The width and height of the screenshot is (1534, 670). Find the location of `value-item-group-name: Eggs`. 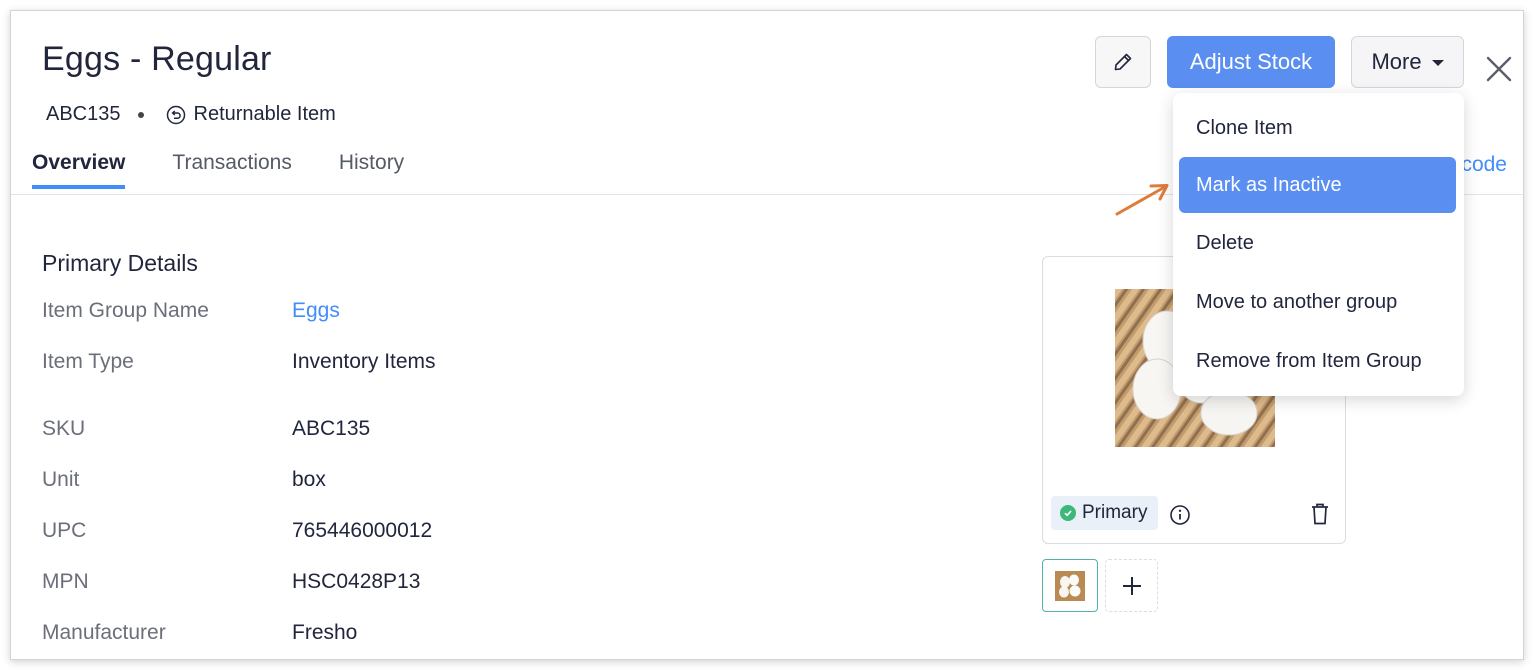

value-item-group-name: Eggs is located at coordinates (316, 311).